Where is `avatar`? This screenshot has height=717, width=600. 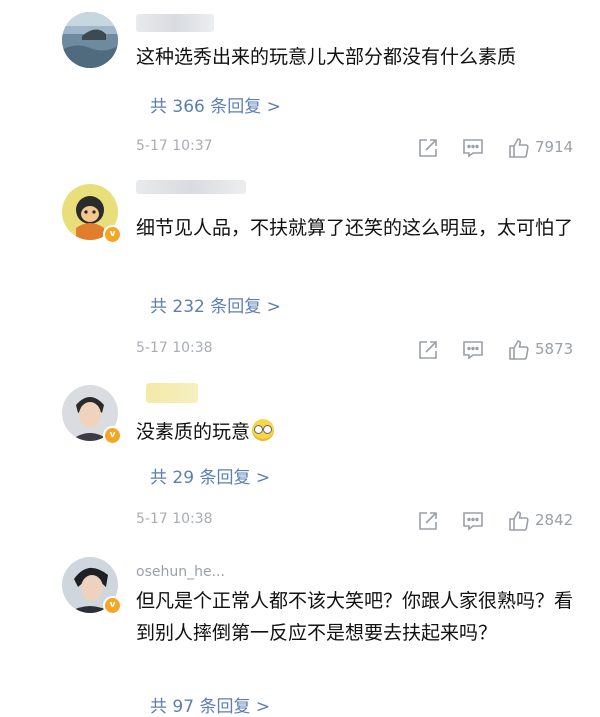 avatar is located at coordinates (90, 40).